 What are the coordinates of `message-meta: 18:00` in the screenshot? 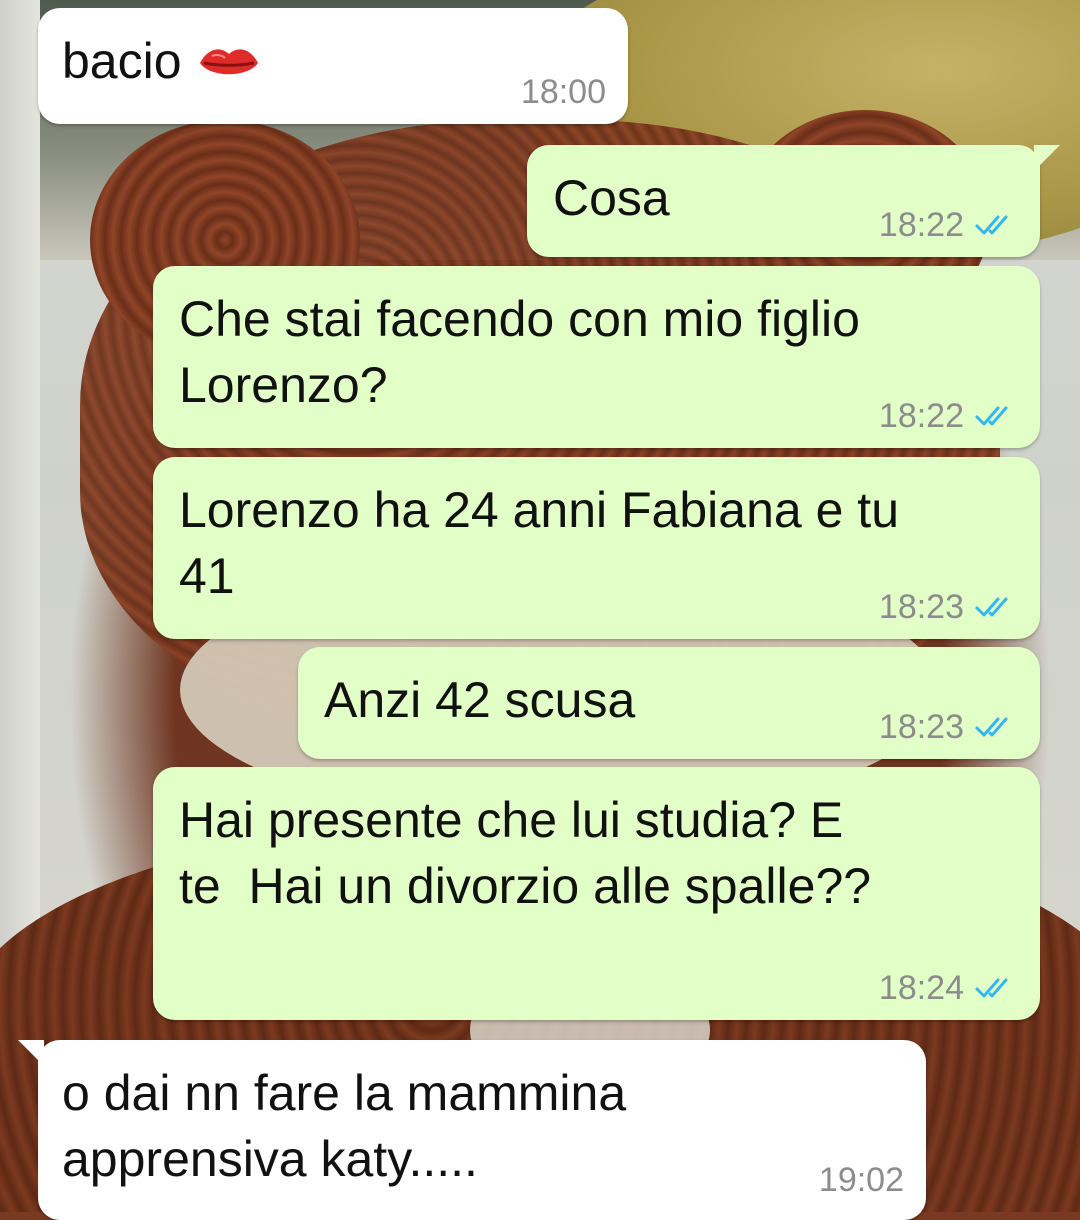 It's located at (563, 92).